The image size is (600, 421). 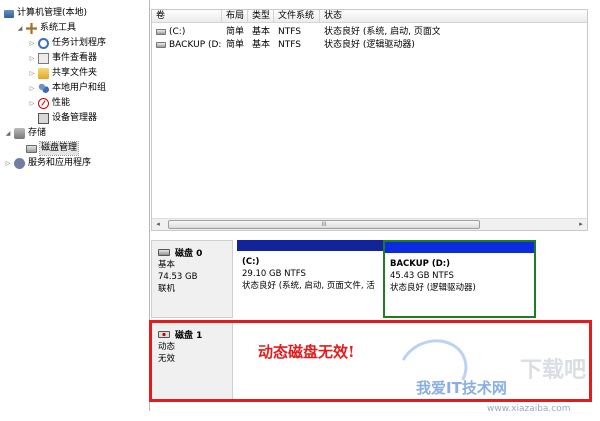 I want to click on volume-name: (C:), so click(x=177, y=32).